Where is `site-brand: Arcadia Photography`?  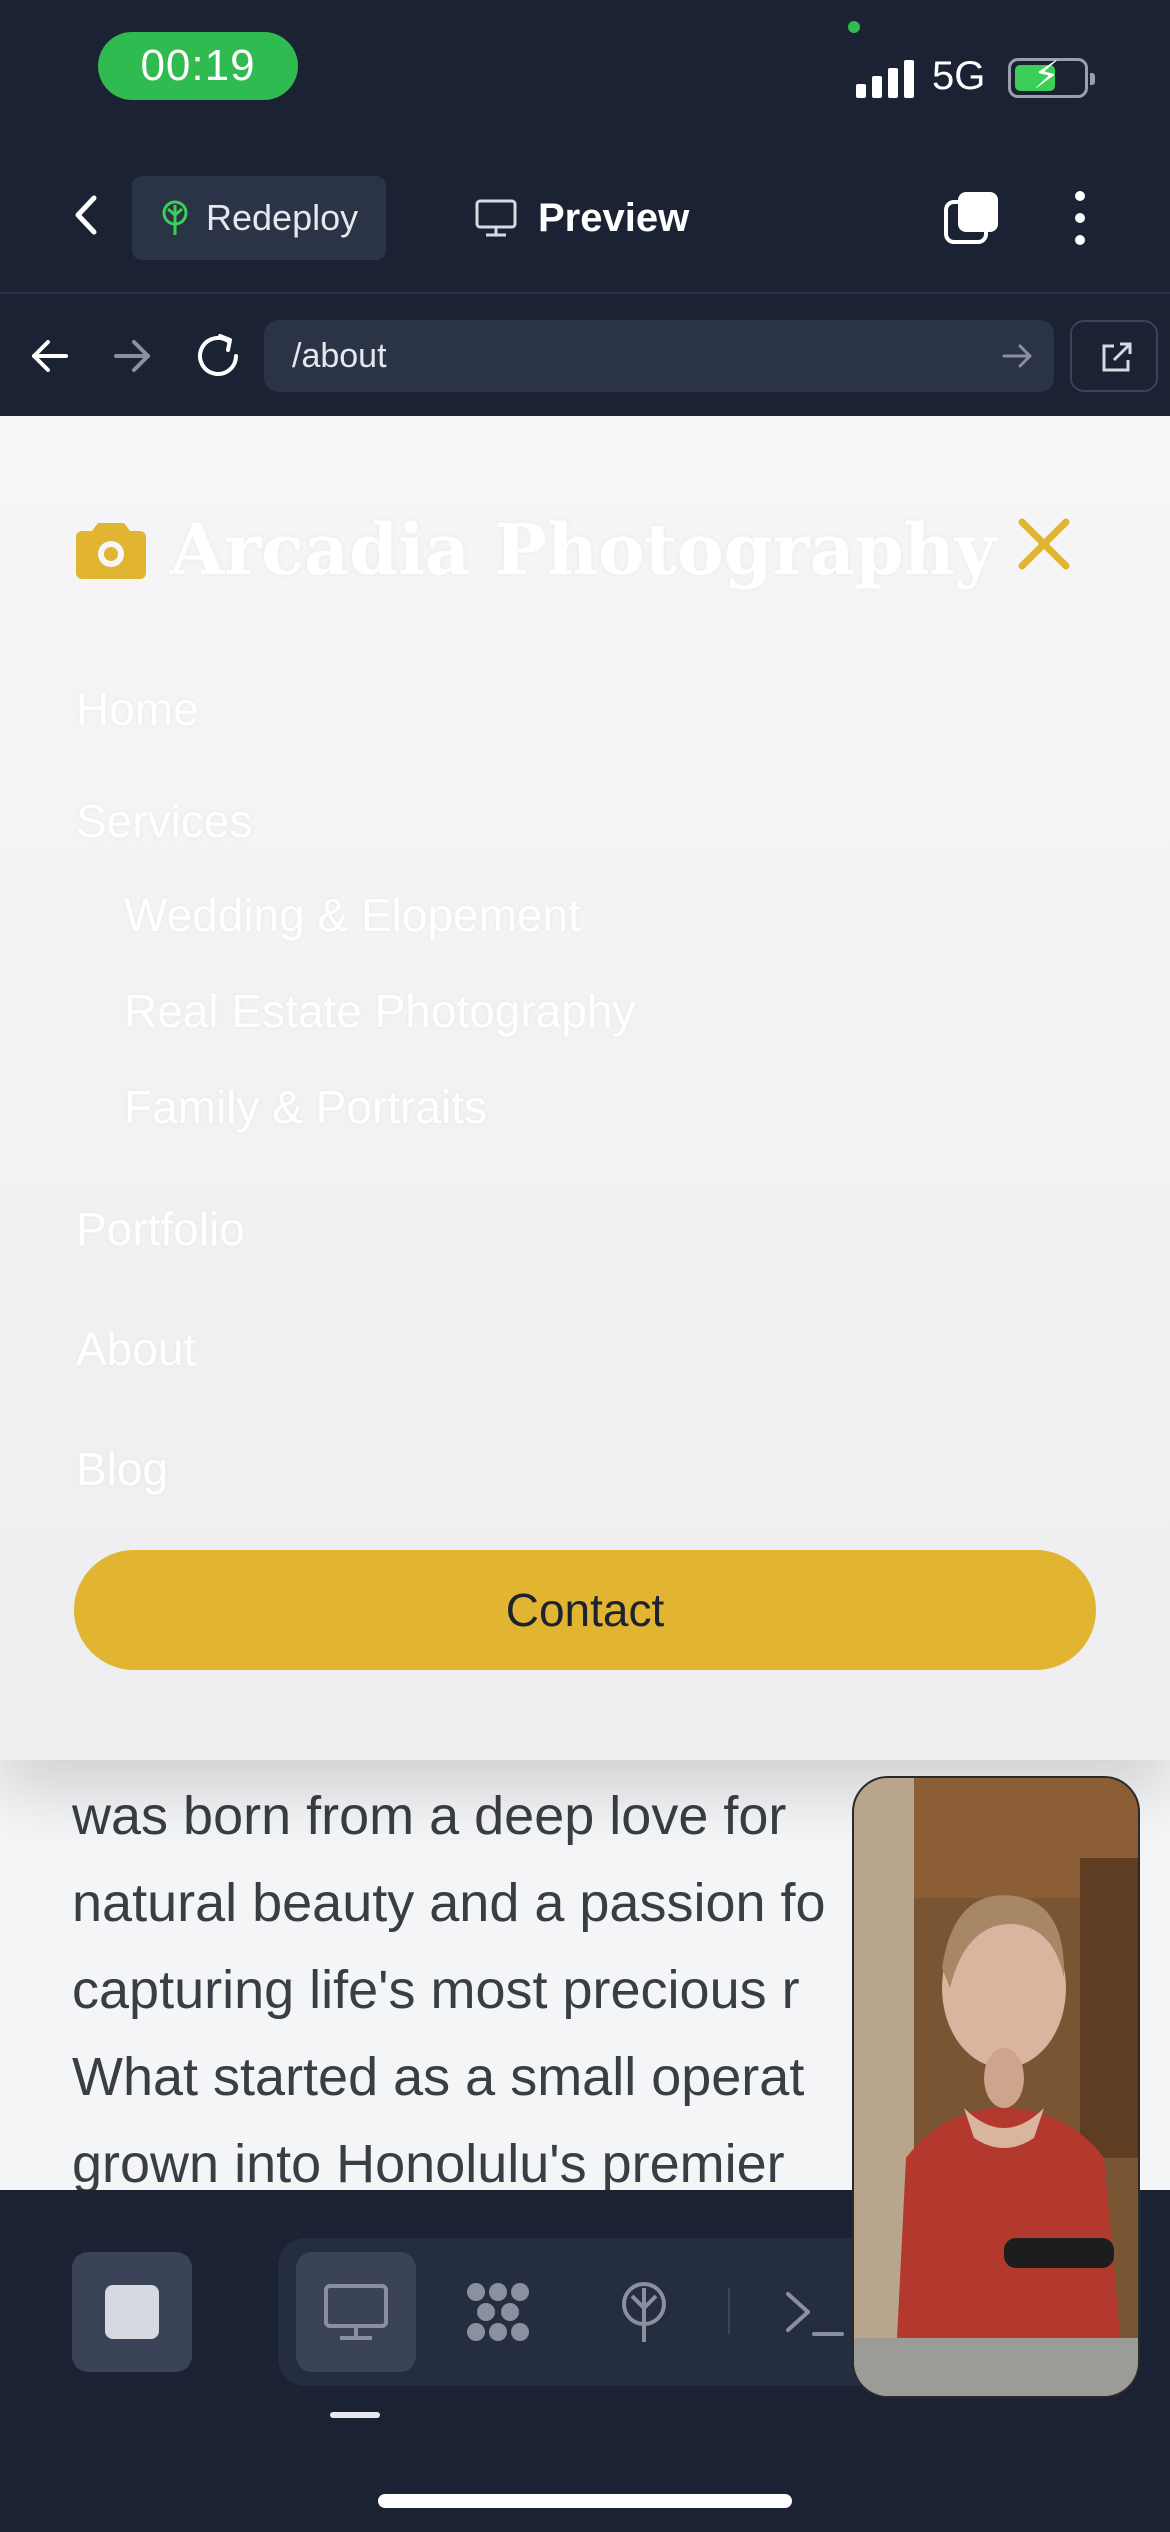
site-brand: Arcadia Photography is located at coordinates (534, 549).